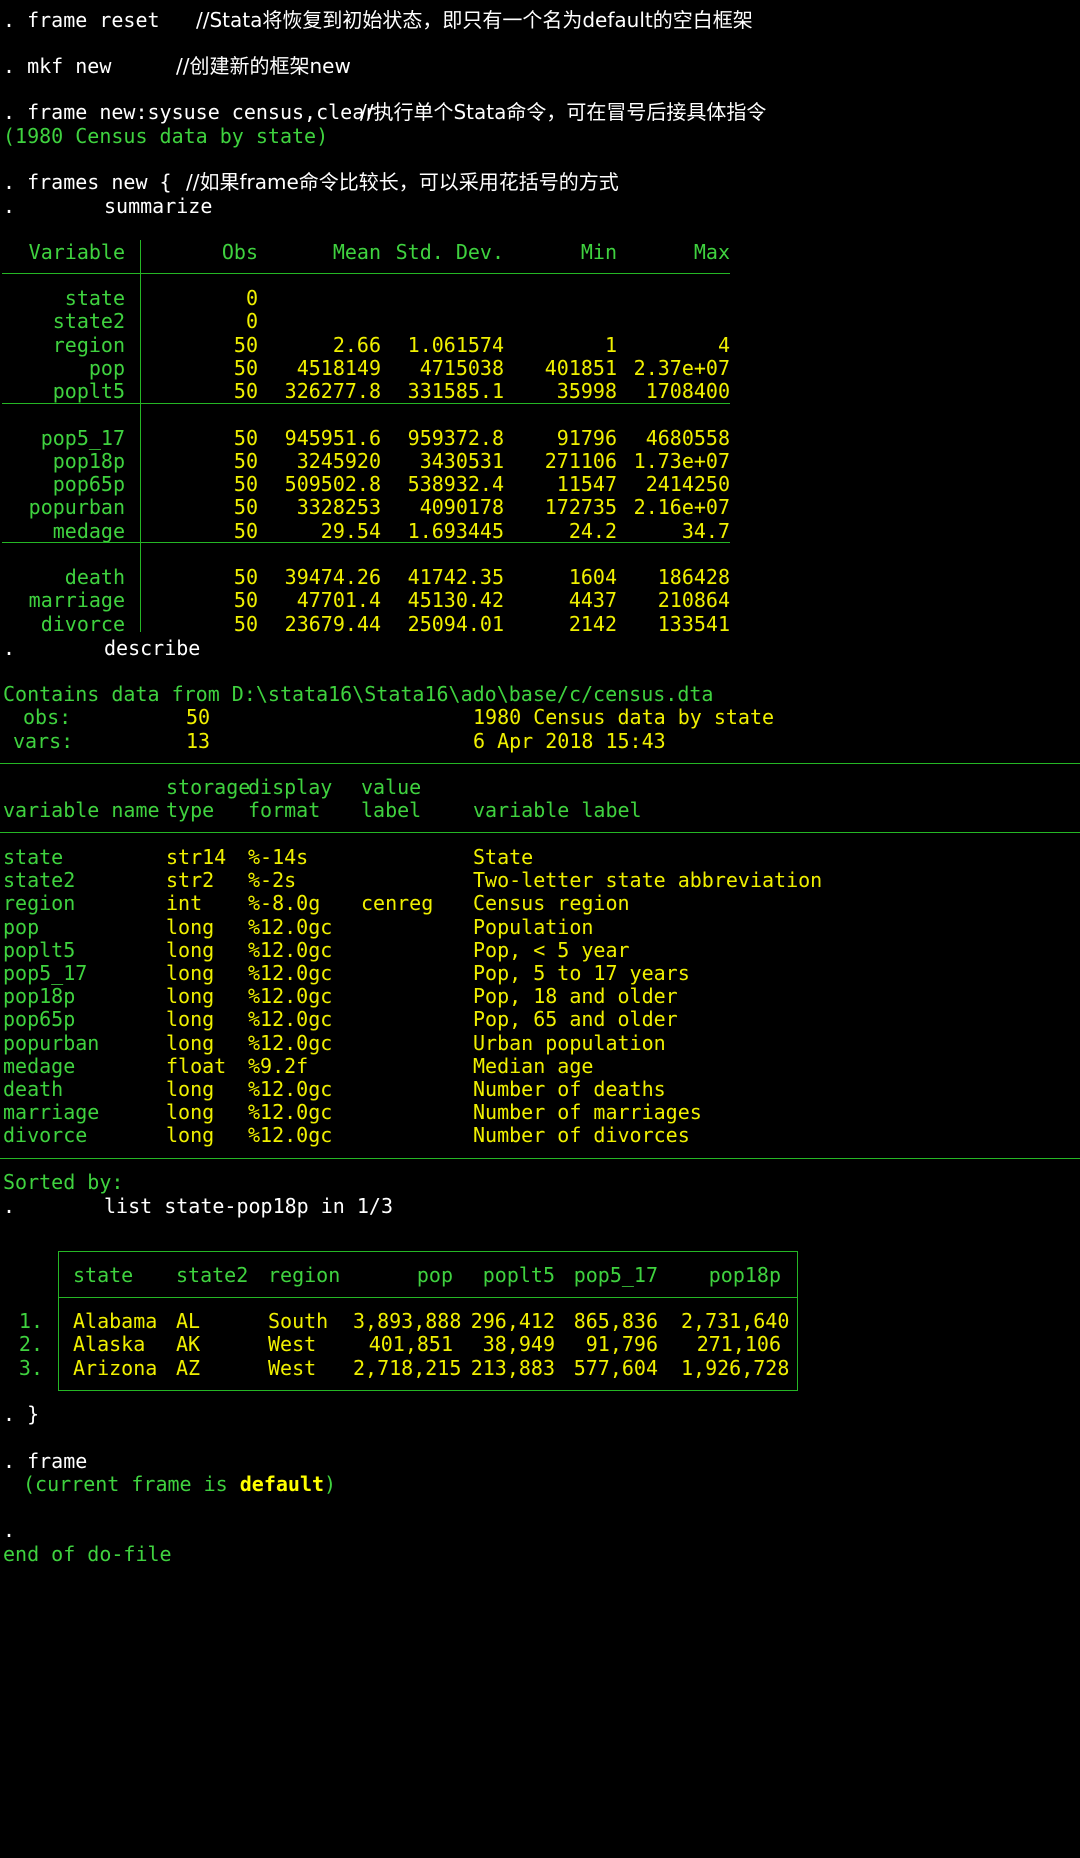 The image size is (1080, 1858). Describe the element at coordinates (735, 1367) in the screenshot. I see `list-value-cell: 1,926,728` at that location.